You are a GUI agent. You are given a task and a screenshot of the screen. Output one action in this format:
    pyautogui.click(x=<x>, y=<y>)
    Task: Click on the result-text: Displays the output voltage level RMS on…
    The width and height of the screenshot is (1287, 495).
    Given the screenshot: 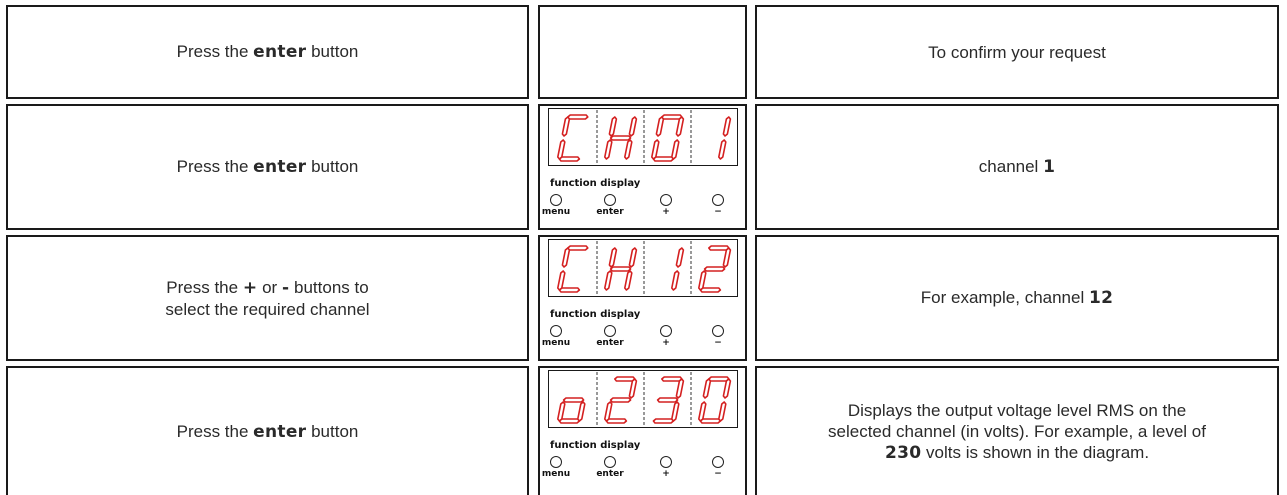 What is the action you would take?
    pyautogui.click(x=1017, y=431)
    